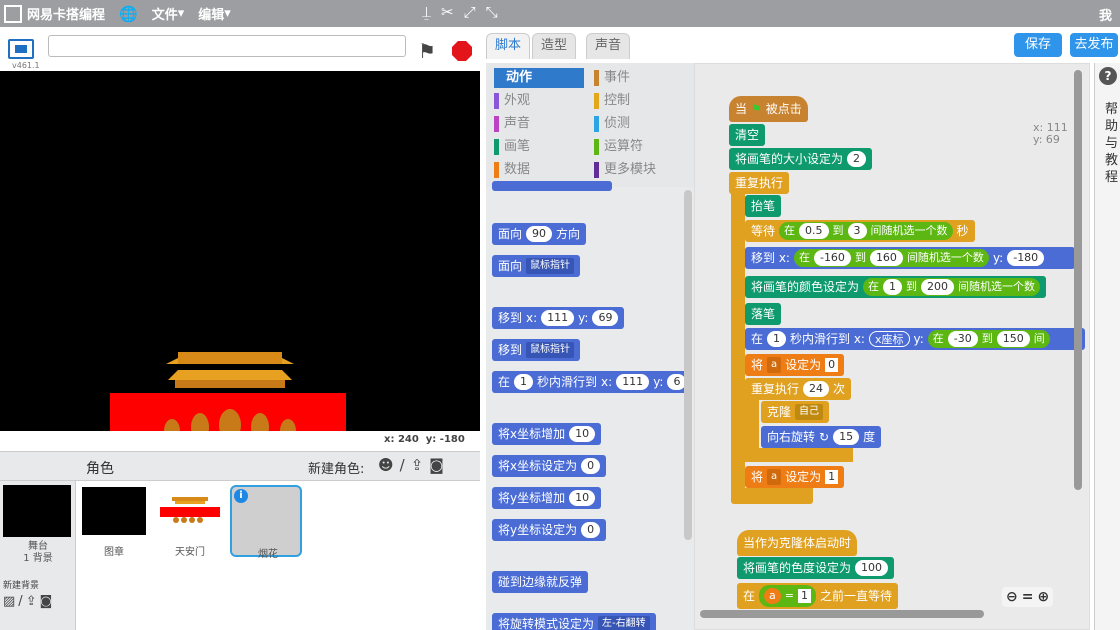 This screenshot has width=1120, height=630. What do you see at coordinates (547, 498) in the screenshot?
I see `change-y-block: 将y坐标增加 10` at bounding box center [547, 498].